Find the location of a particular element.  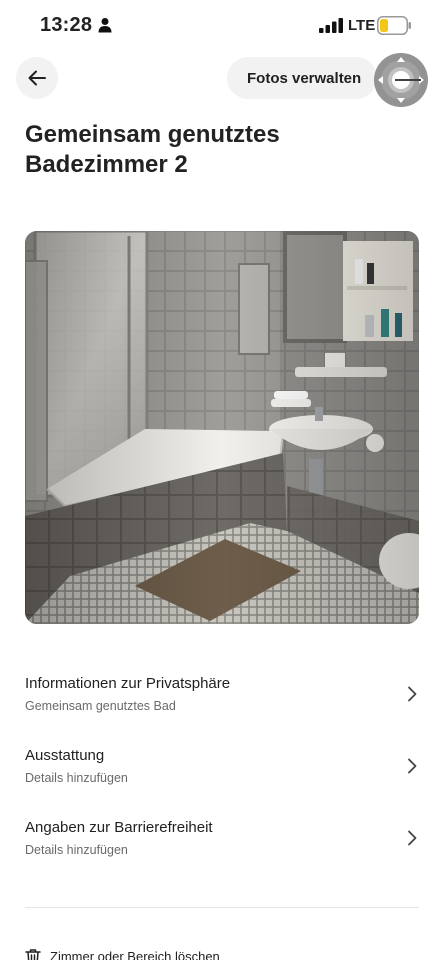

trash-icon is located at coordinates (33, 954).